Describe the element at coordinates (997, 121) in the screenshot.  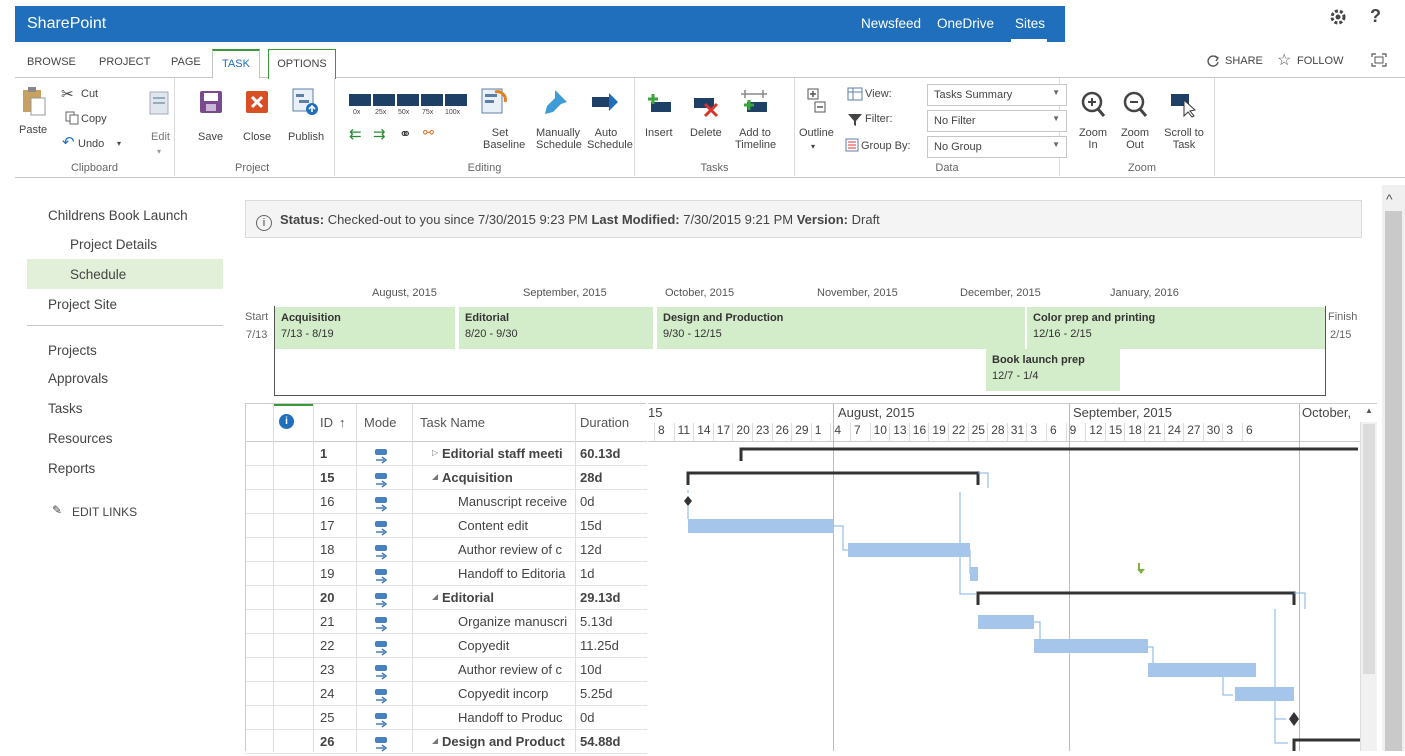
I see `filter-select: No Filter ▼` at that location.